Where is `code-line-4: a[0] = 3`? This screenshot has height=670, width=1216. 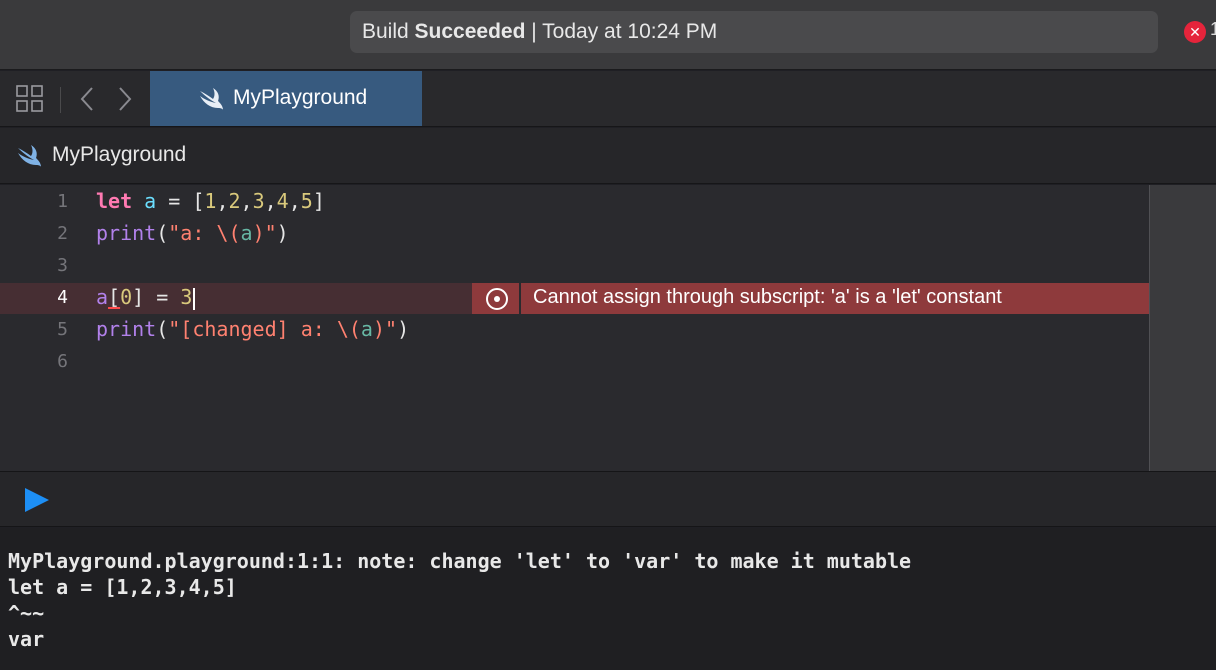
code-line-4: a[0] = 3 is located at coordinates (146, 297).